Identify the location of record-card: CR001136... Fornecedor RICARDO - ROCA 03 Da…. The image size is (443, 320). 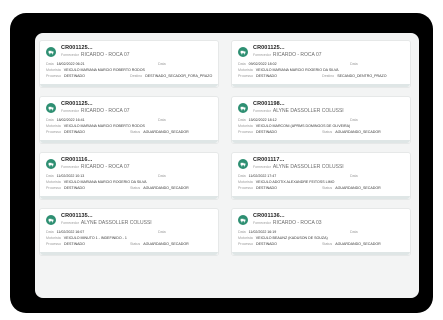
(321, 232).